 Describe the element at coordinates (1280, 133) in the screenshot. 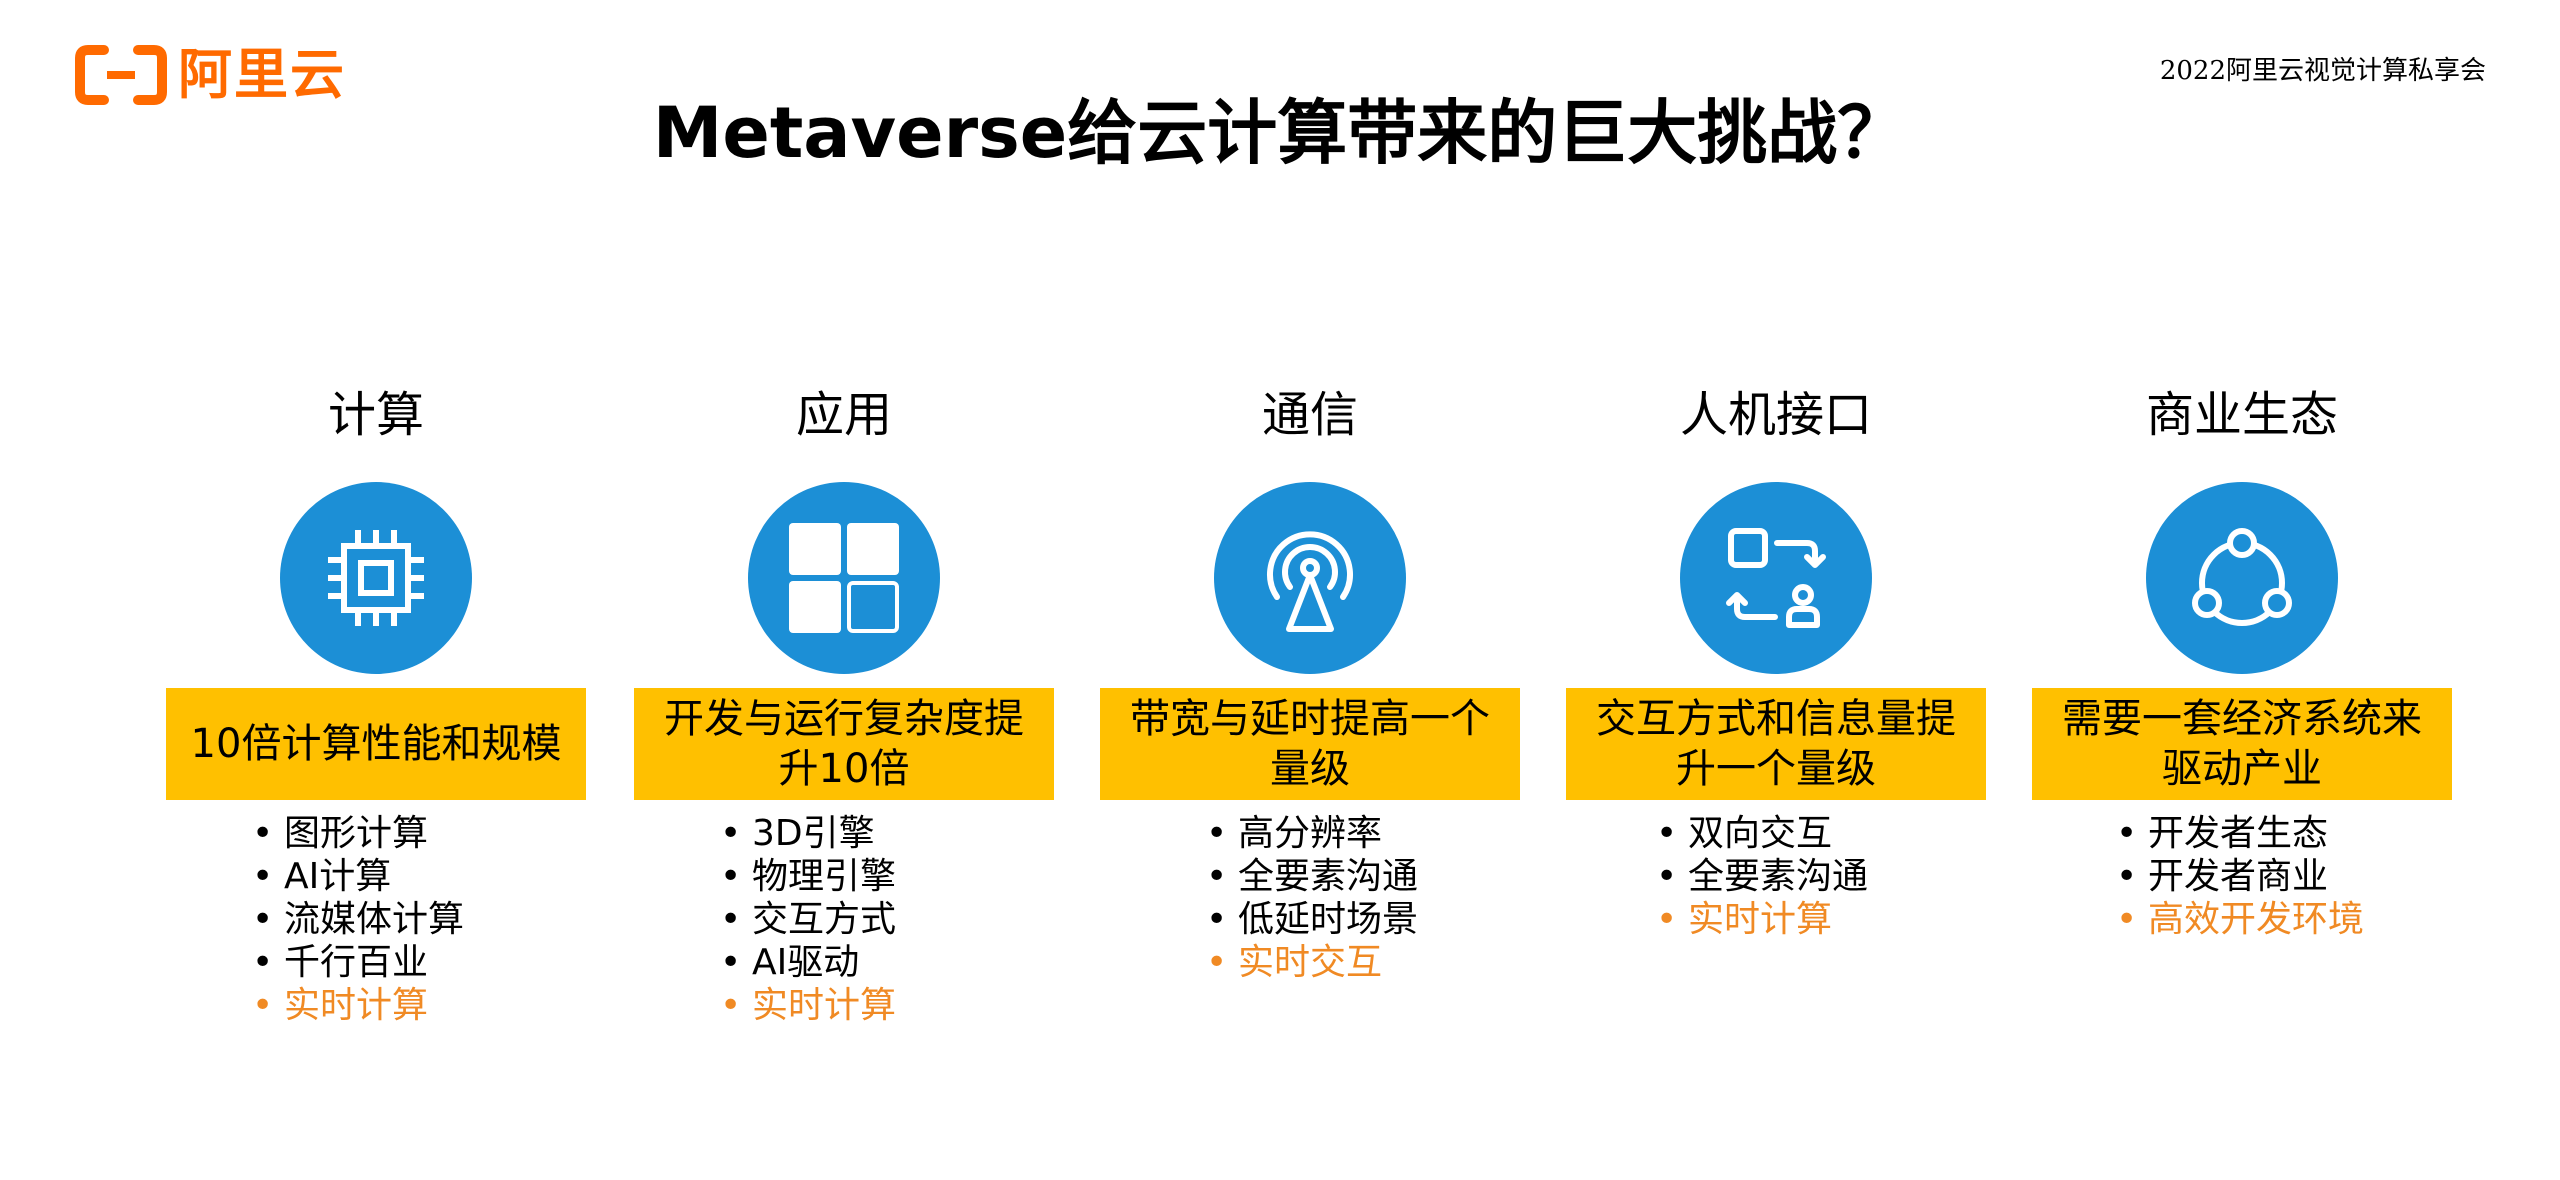

I see `slide-title: Metaverse给云计算带来的巨大挑战？` at that location.